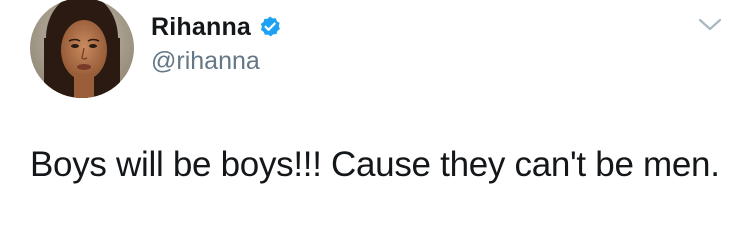  Describe the element at coordinates (201, 27) in the screenshot. I see `display-name: Rihanna` at that location.